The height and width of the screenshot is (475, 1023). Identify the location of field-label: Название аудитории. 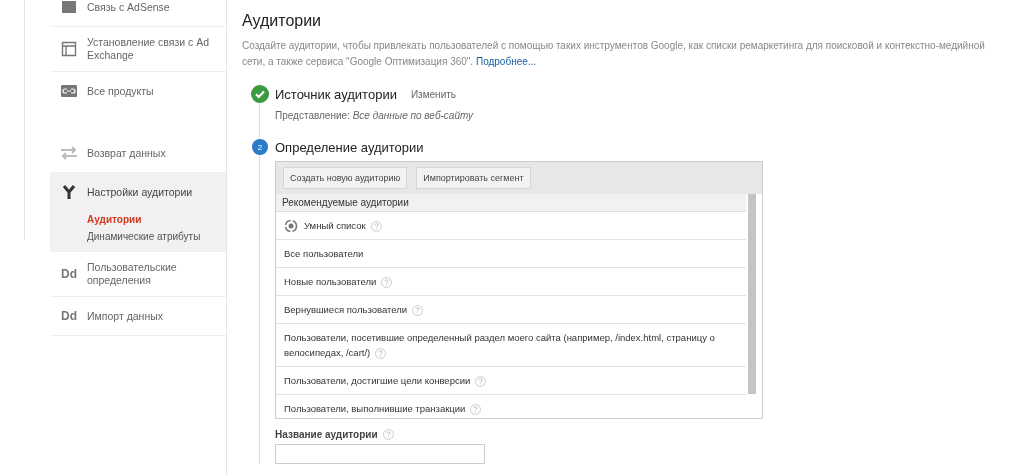
(326, 434).